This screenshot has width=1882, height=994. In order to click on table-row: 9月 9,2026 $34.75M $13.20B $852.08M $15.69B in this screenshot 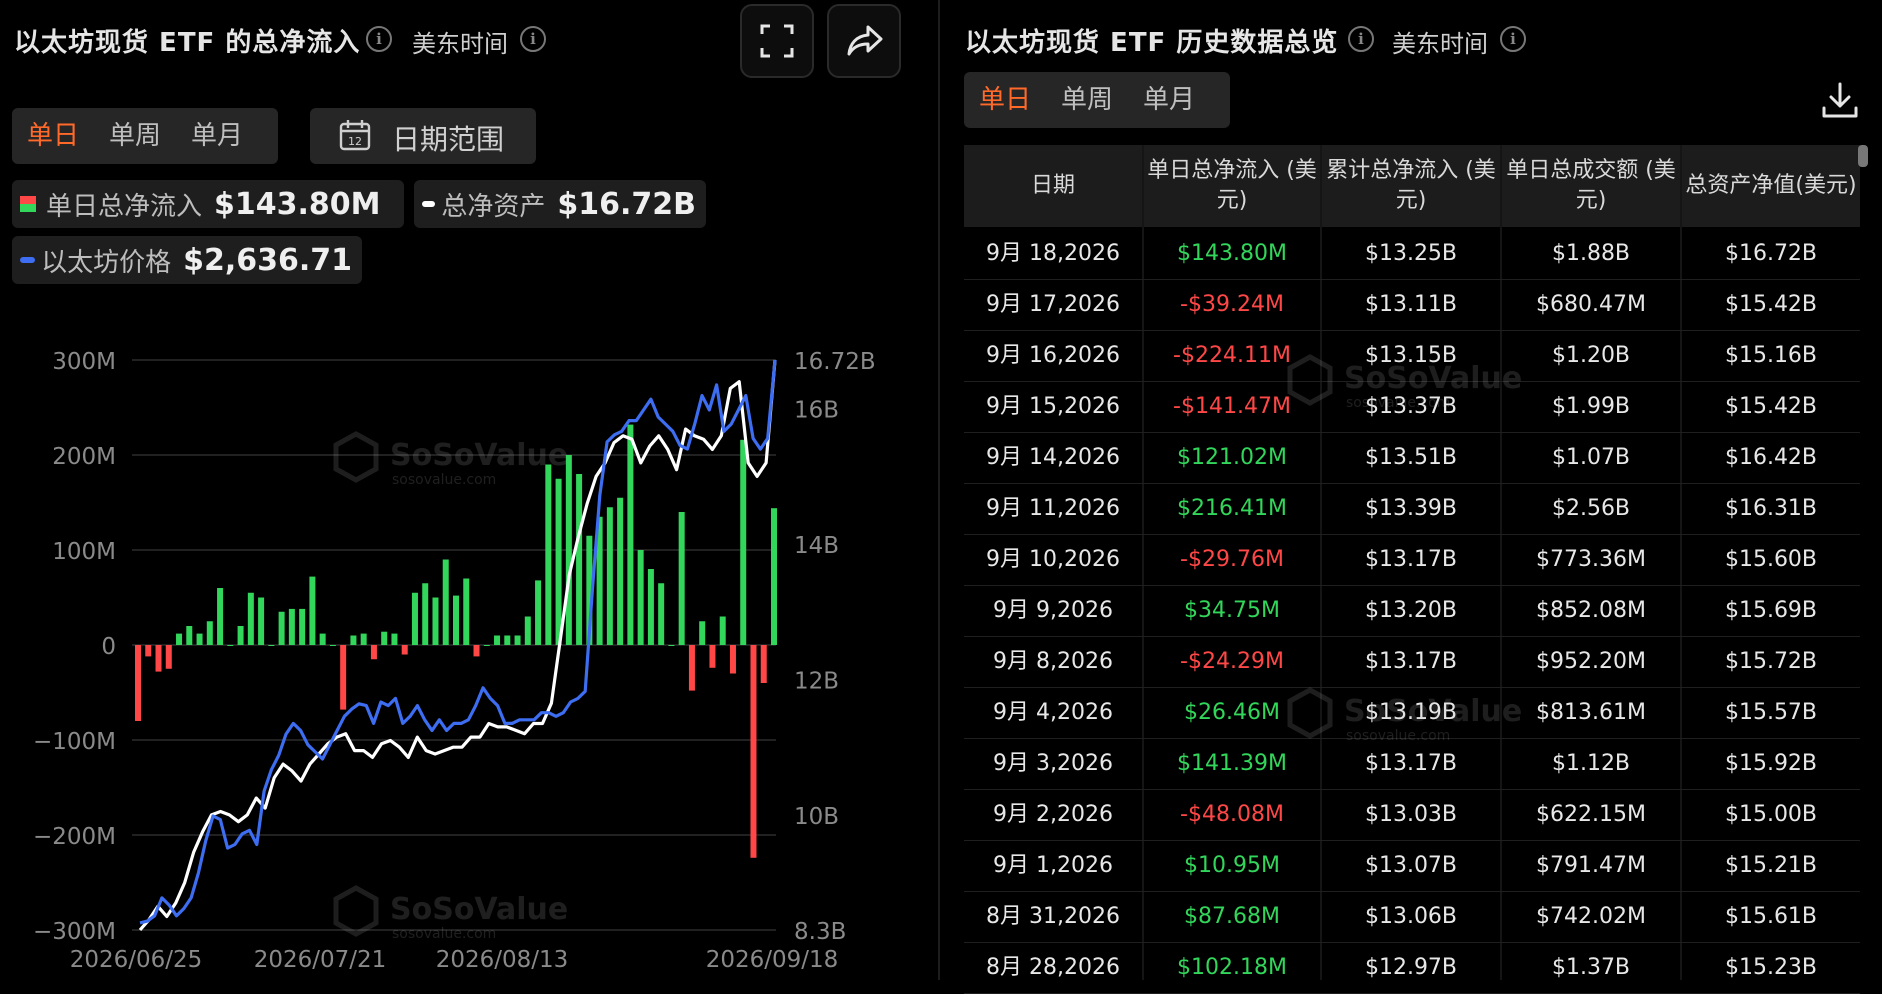, I will do `click(1412, 611)`.